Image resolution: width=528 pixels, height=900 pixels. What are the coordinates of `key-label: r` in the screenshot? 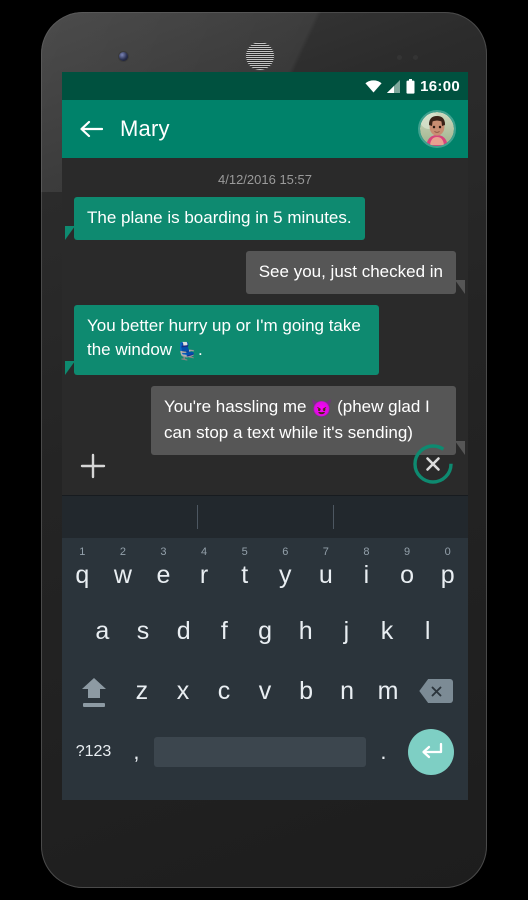 It's located at (204, 575).